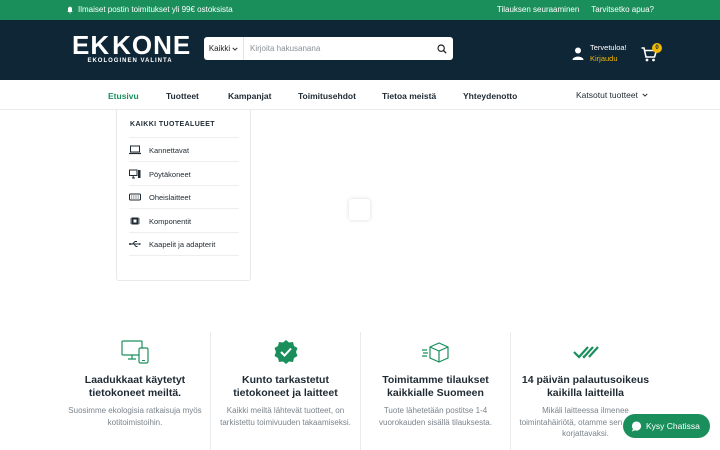 The width and height of the screenshot is (720, 450). I want to click on feature-title: Toimitamme tilaukset kaikkialle Suomeen, so click(435, 386).